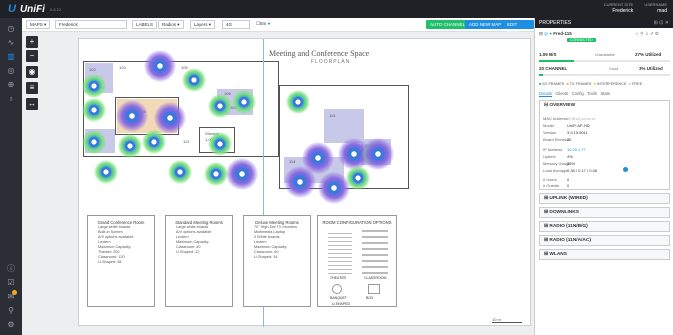  Describe the element at coordinates (11, 85) in the screenshot. I see `clients-icon: ⊕` at that location.